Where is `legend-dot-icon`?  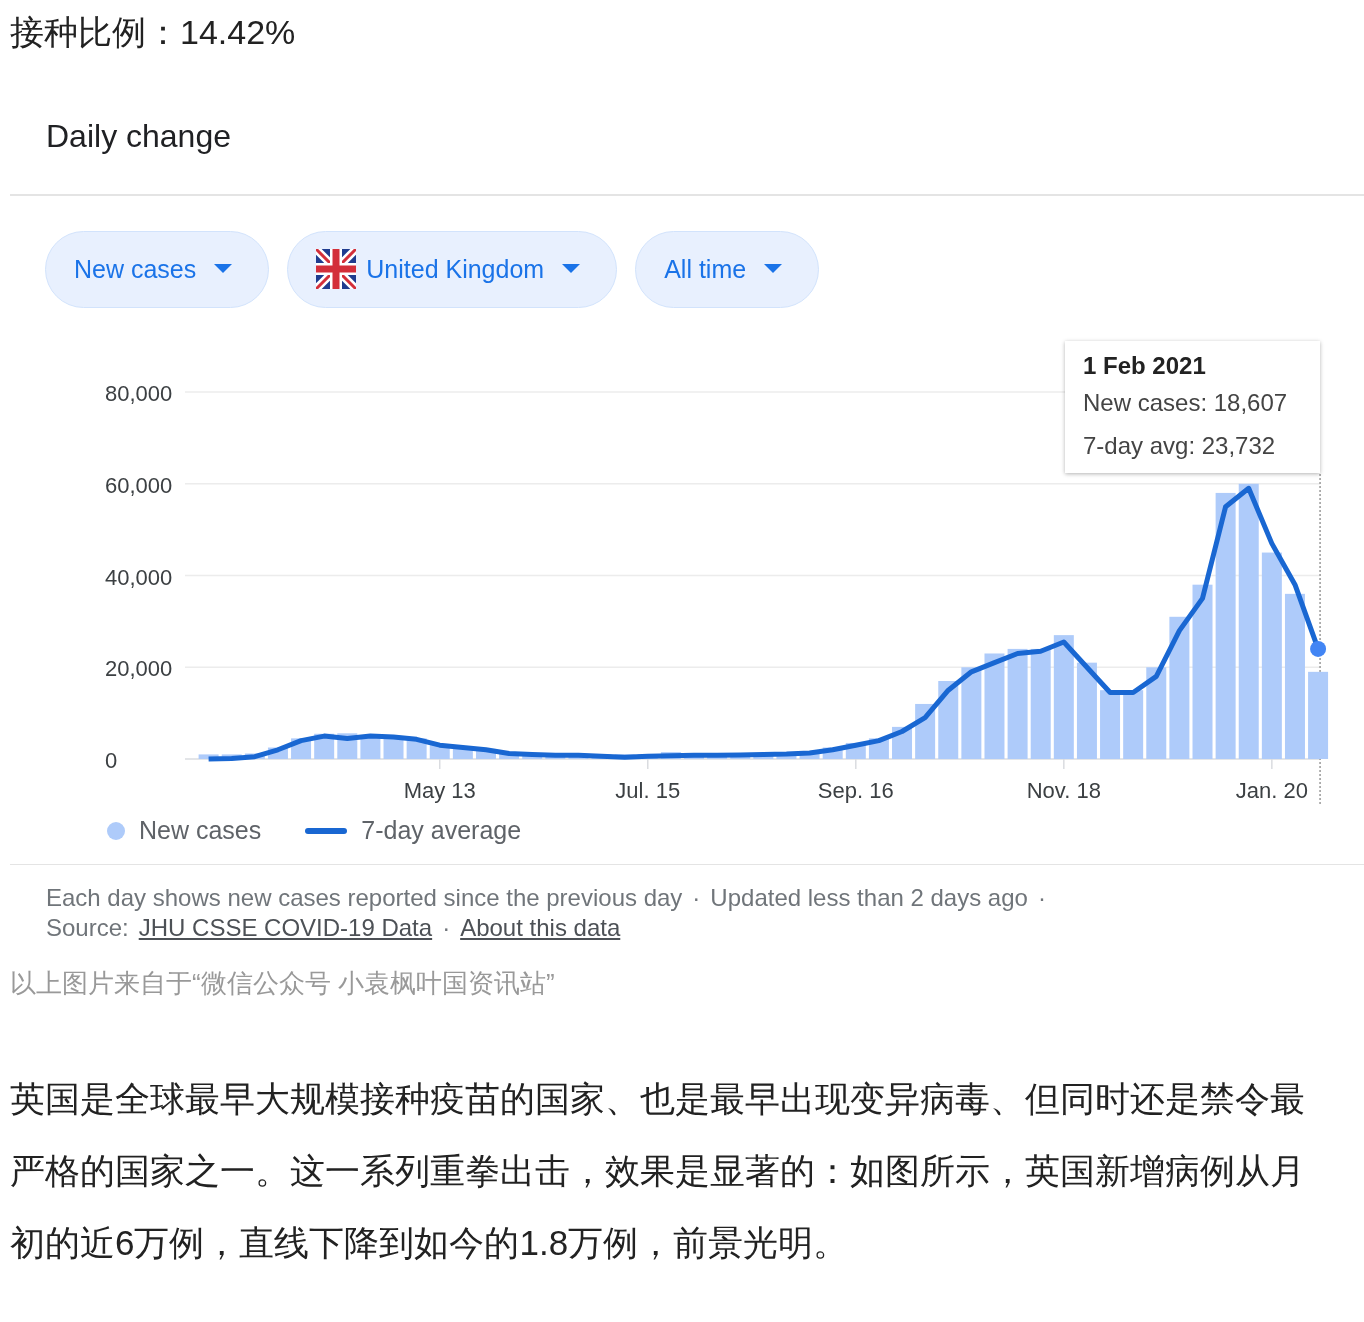 legend-dot-icon is located at coordinates (116, 830).